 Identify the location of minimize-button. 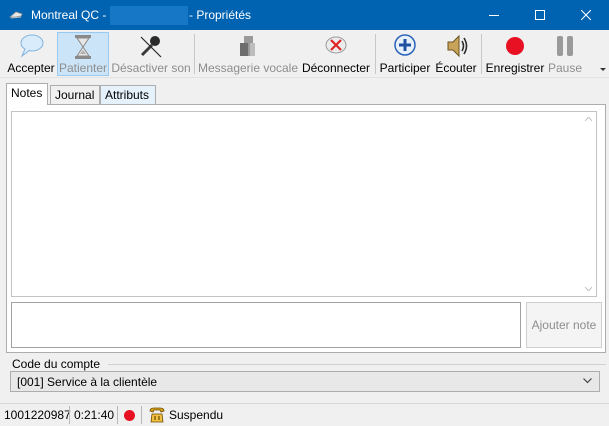
(494, 15).